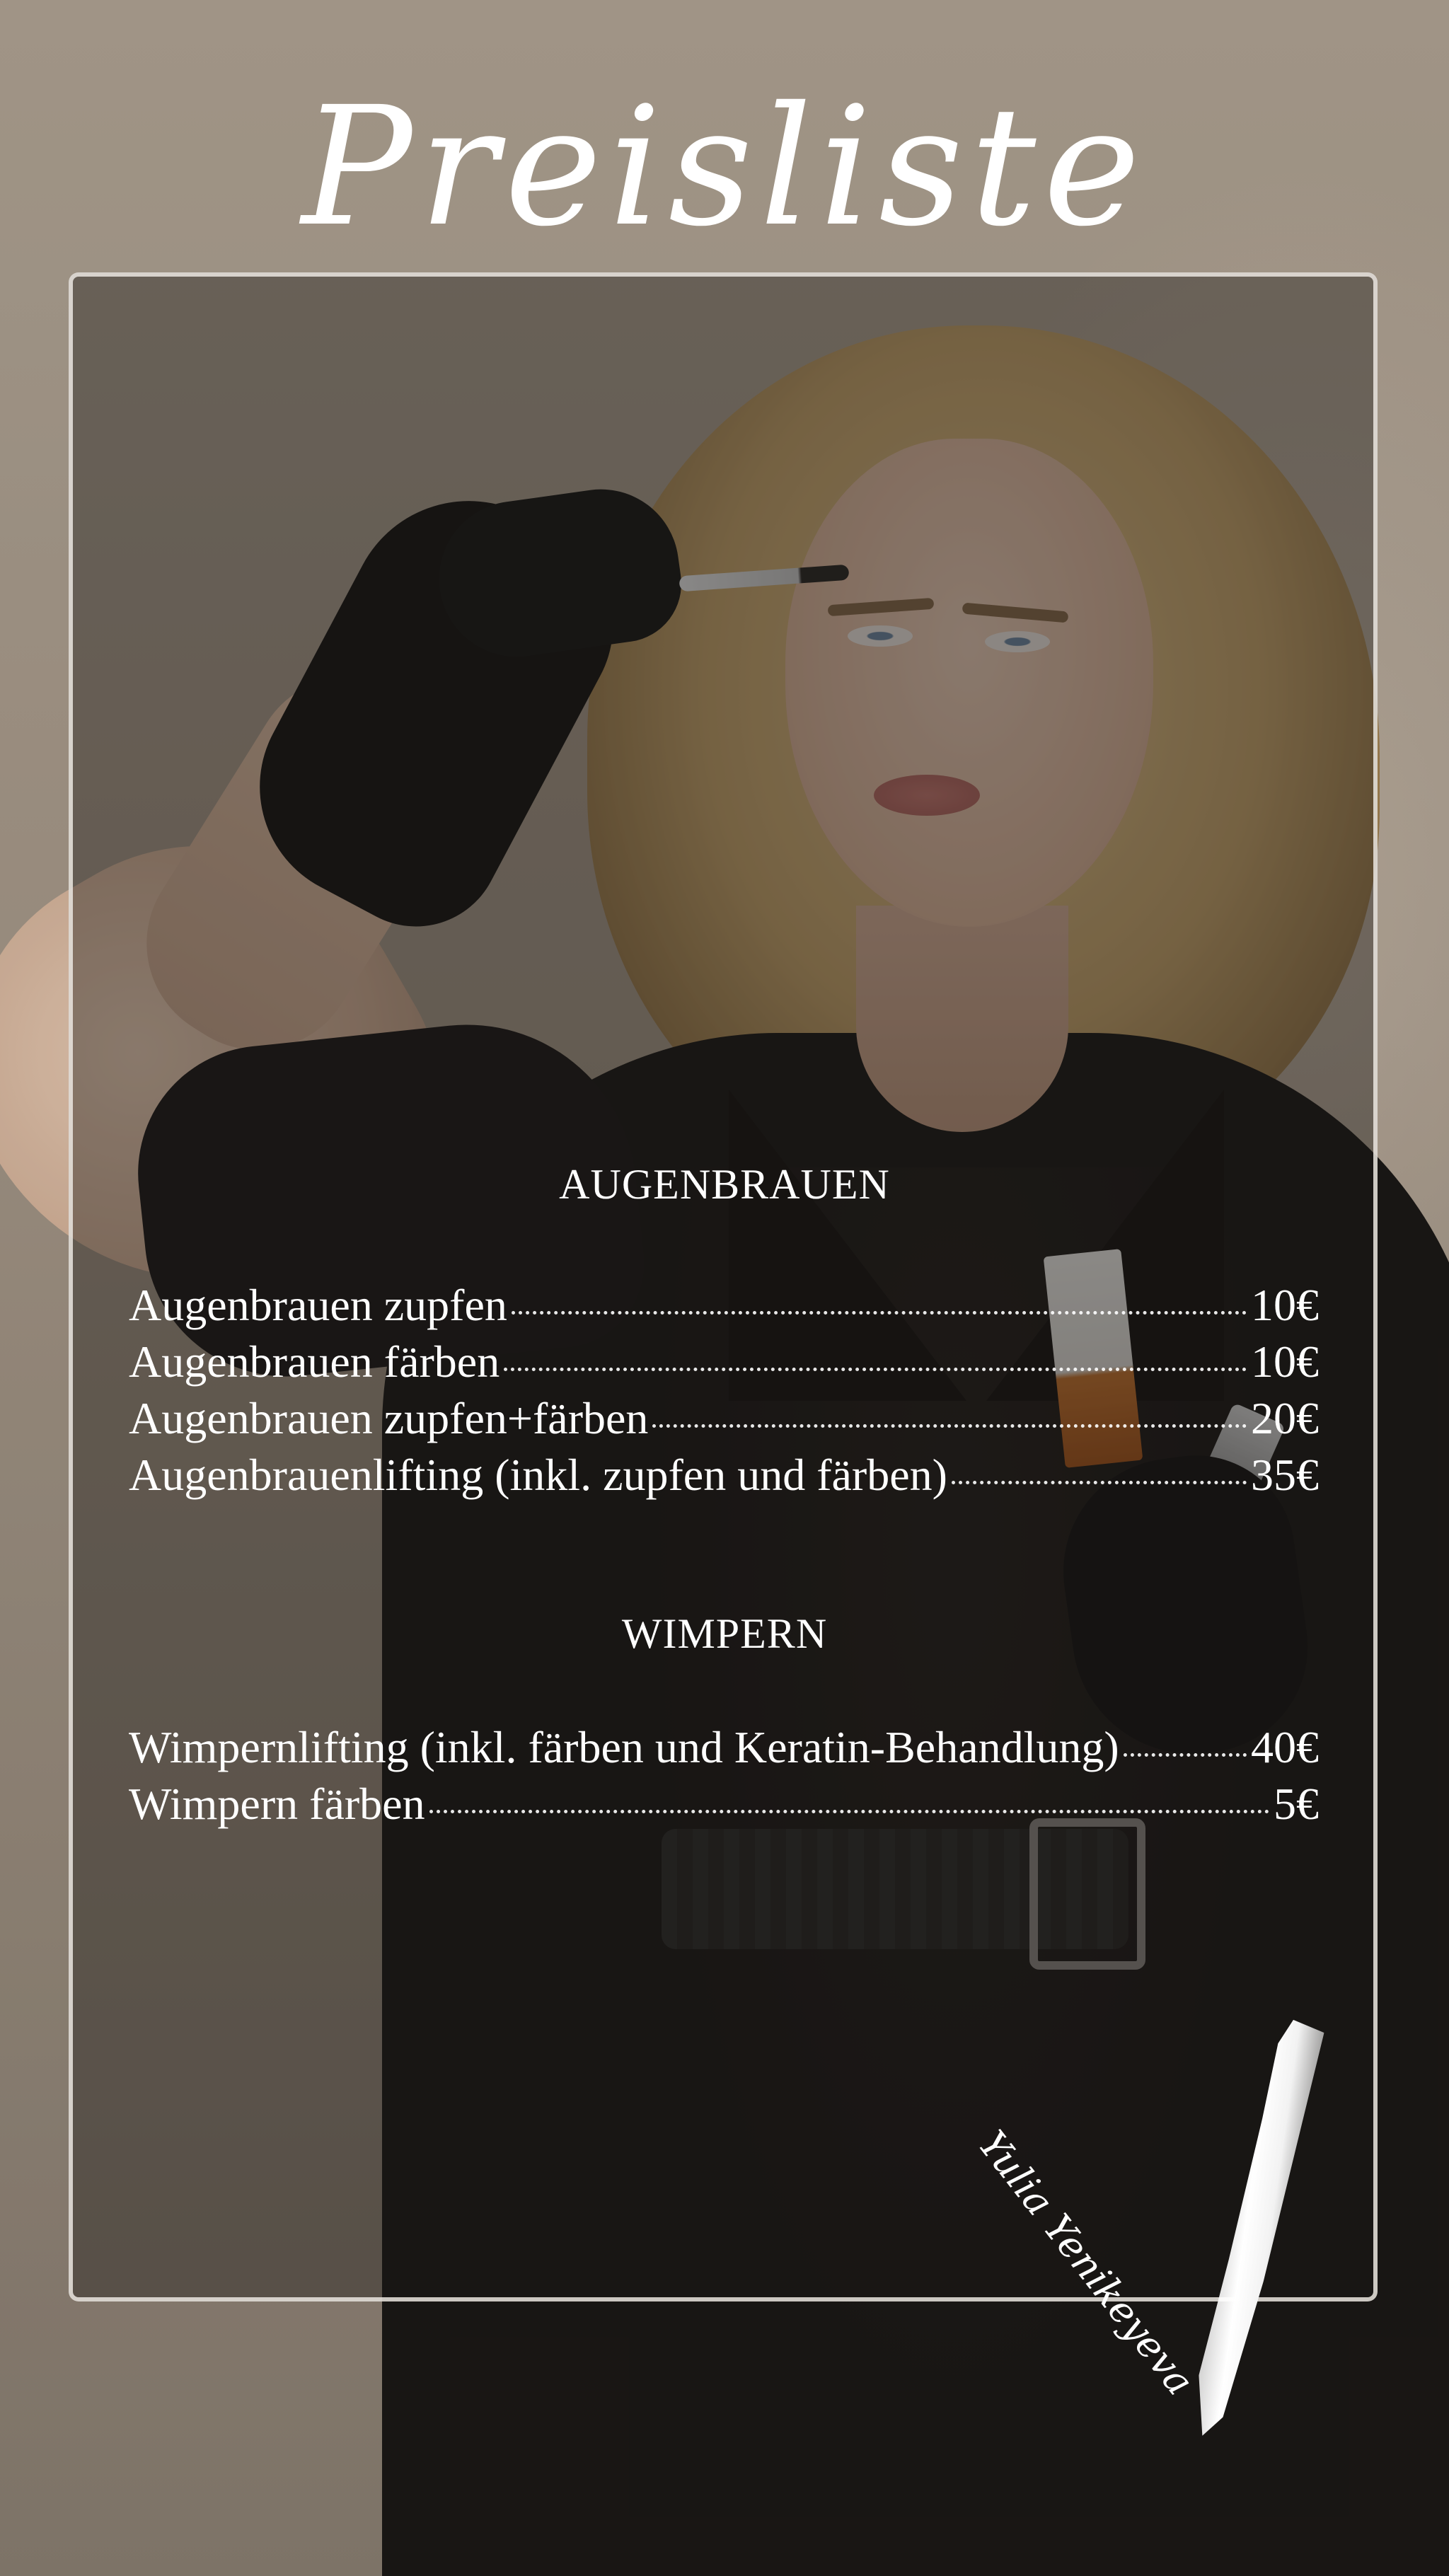 Image resolution: width=1449 pixels, height=2576 pixels. I want to click on item-price: 40€, so click(1285, 1746).